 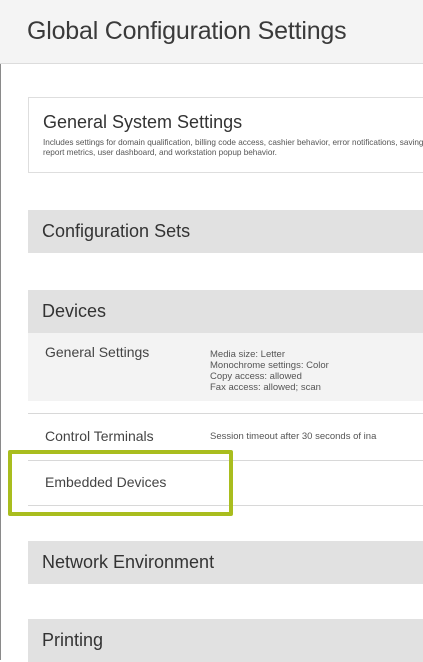 What do you see at coordinates (225, 640) in the screenshot?
I see `section-printing: Printing` at bounding box center [225, 640].